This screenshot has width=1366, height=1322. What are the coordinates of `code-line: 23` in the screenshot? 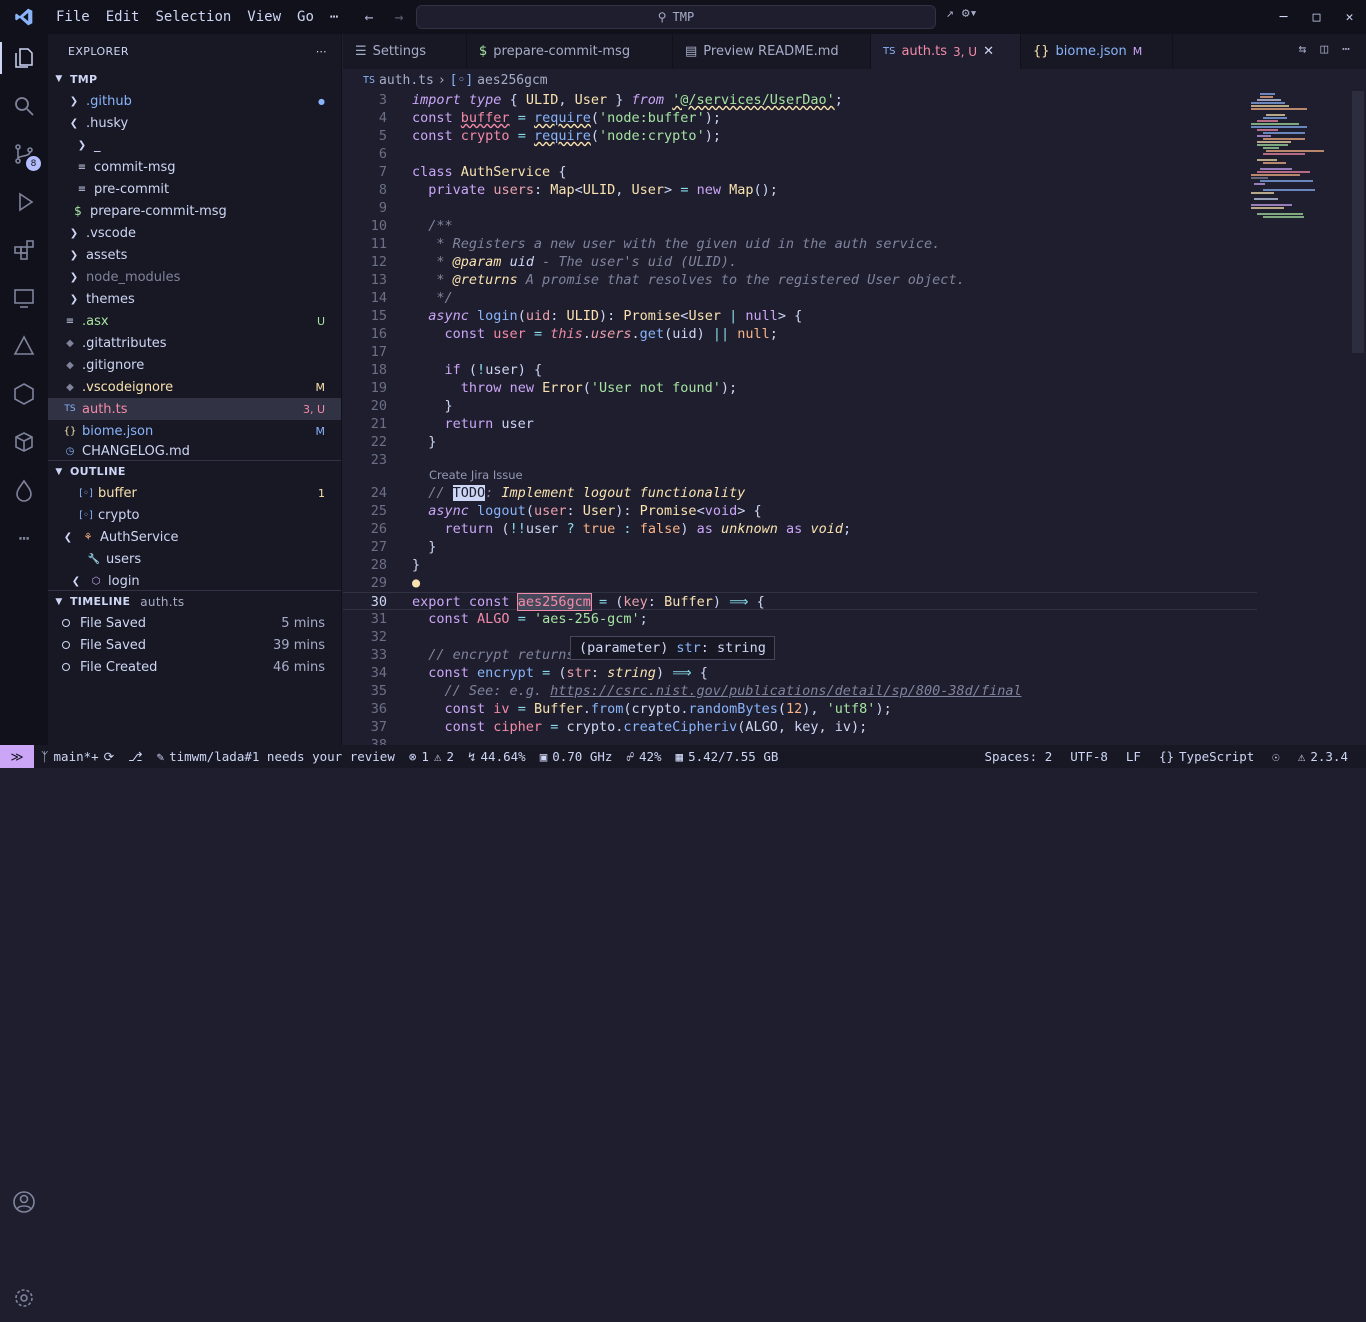 It's located at (800, 460).